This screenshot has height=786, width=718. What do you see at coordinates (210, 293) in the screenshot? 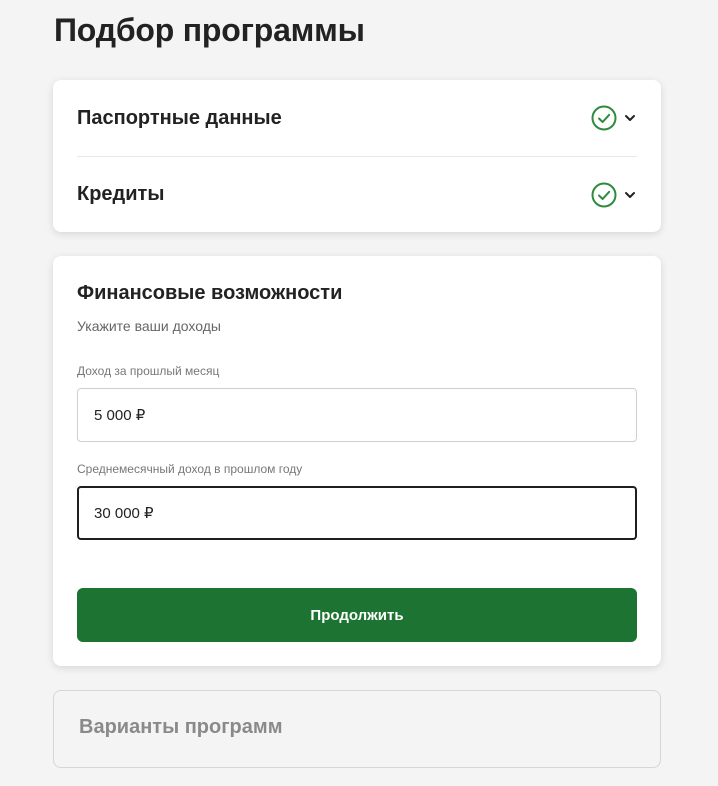
I see `section-title: Финансовые возможности` at bounding box center [210, 293].